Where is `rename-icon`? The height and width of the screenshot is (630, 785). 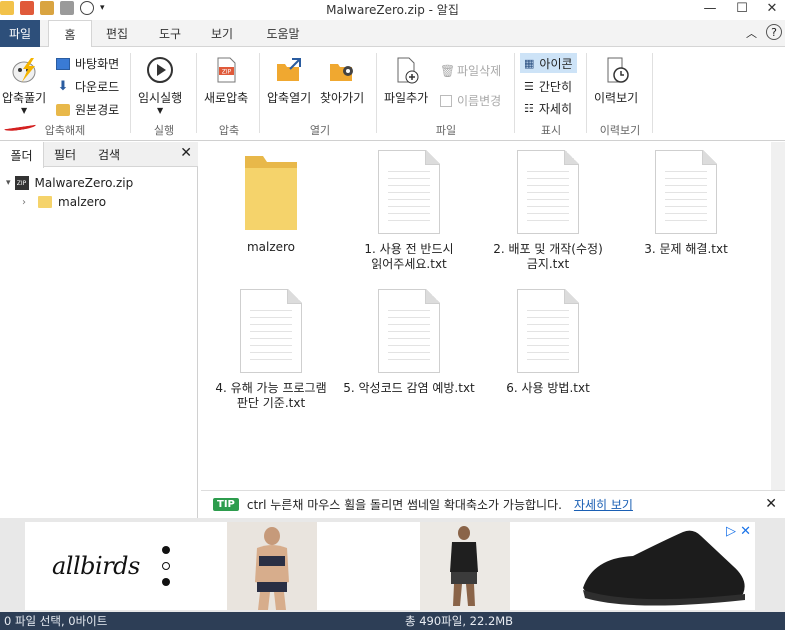
rename-icon is located at coordinates (446, 100).